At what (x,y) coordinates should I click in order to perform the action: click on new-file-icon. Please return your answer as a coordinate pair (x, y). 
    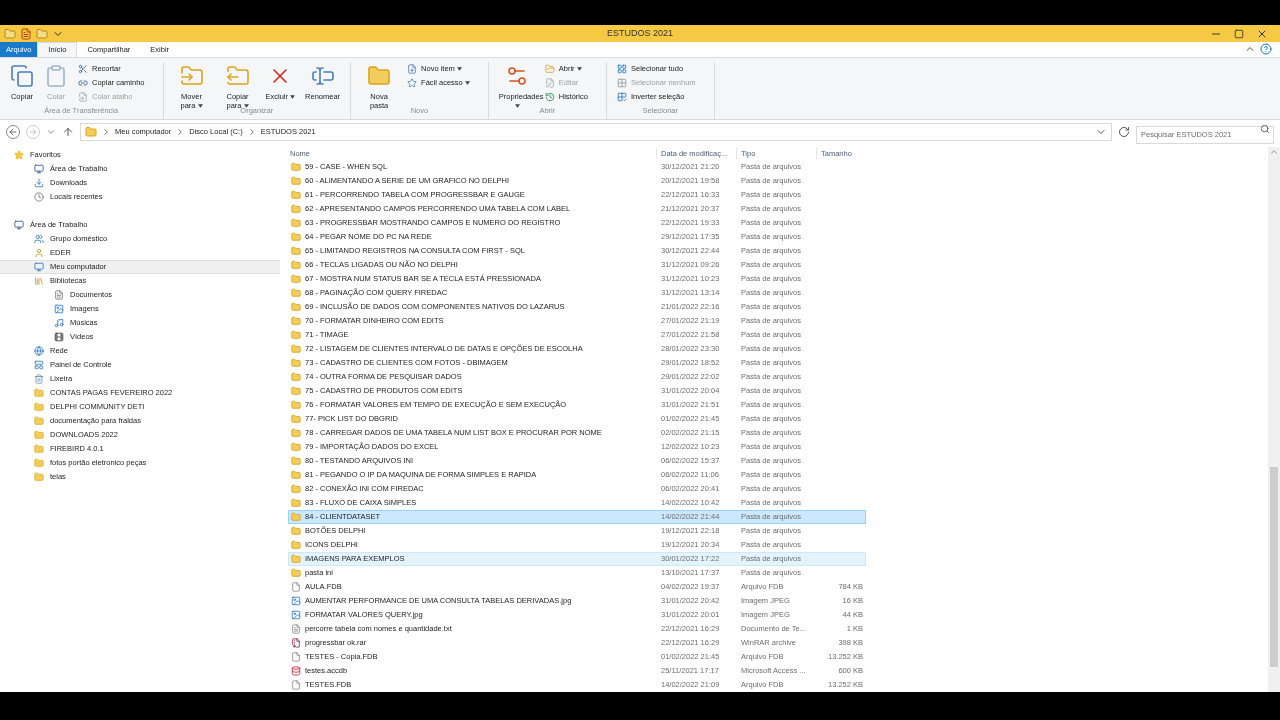
    Looking at the image, I should click on (412, 69).